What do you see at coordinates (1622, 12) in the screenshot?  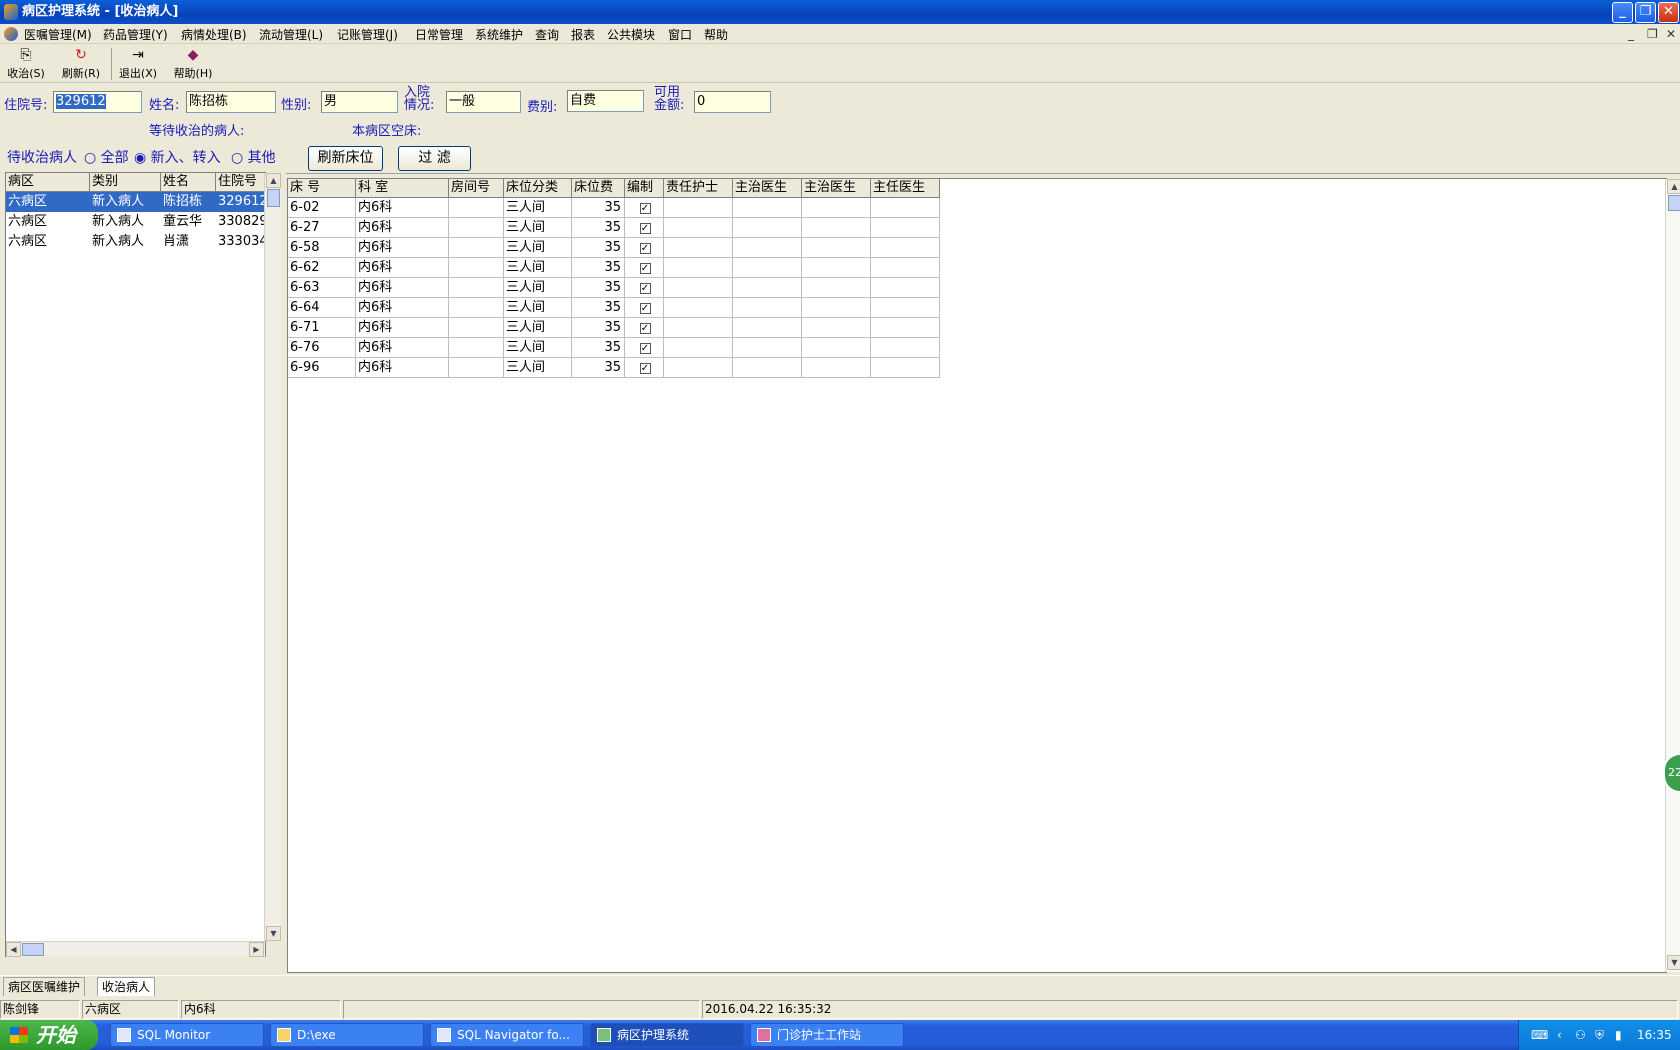 I see `minimize-button: _` at bounding box center [1622, 12].